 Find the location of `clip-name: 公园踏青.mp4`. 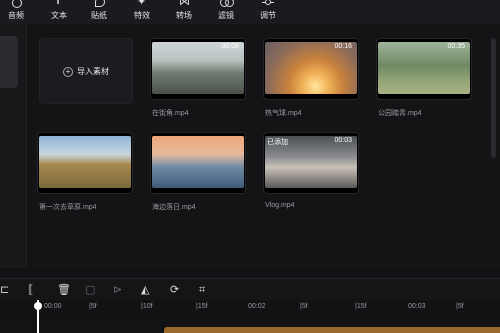

clip-name: 公园踏青.mp4 is located at coordinates (400, 113).